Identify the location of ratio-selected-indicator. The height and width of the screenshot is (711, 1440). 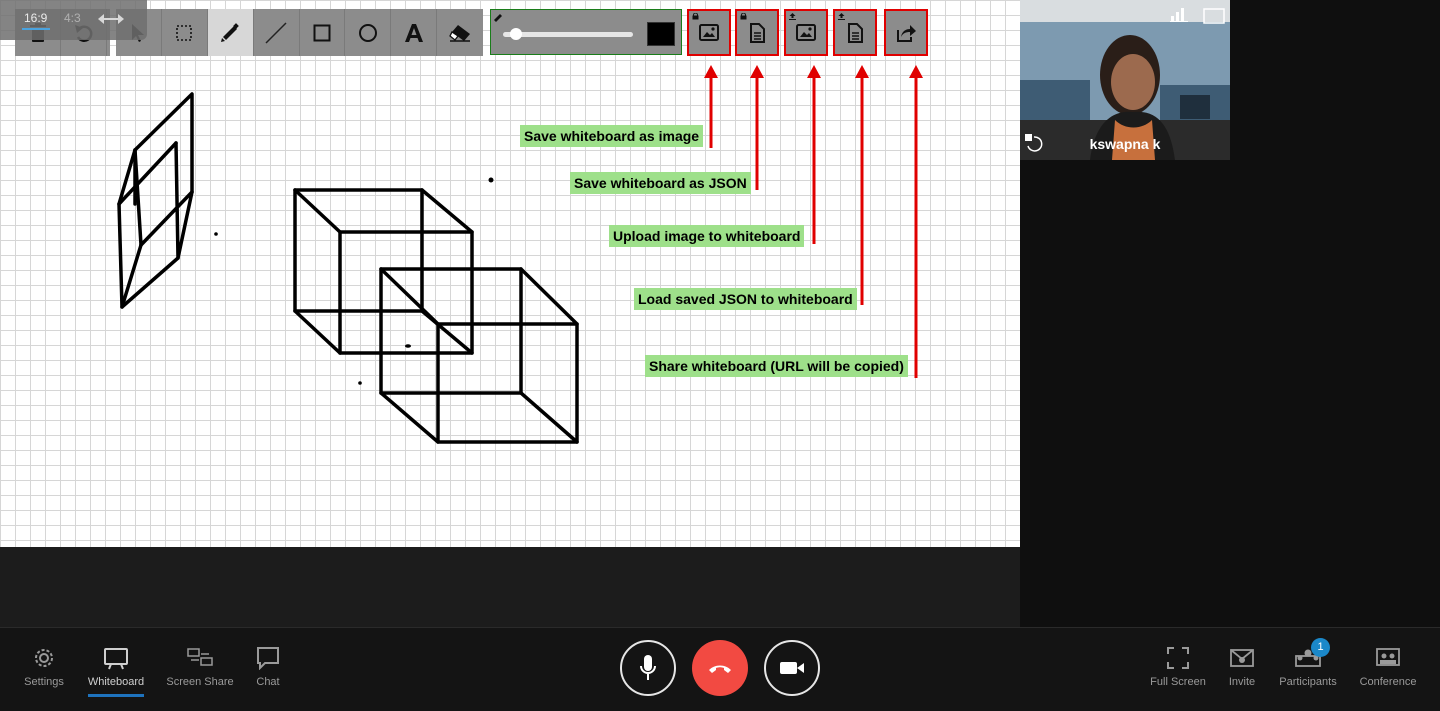
(36, 29).